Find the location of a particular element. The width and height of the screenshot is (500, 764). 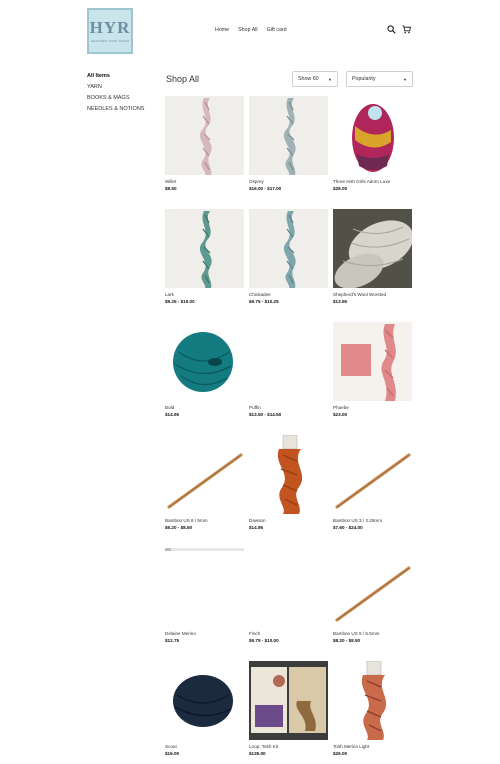

store-logo: HYR HEATHER YARN ROOM is located at coordinates (110, 31).